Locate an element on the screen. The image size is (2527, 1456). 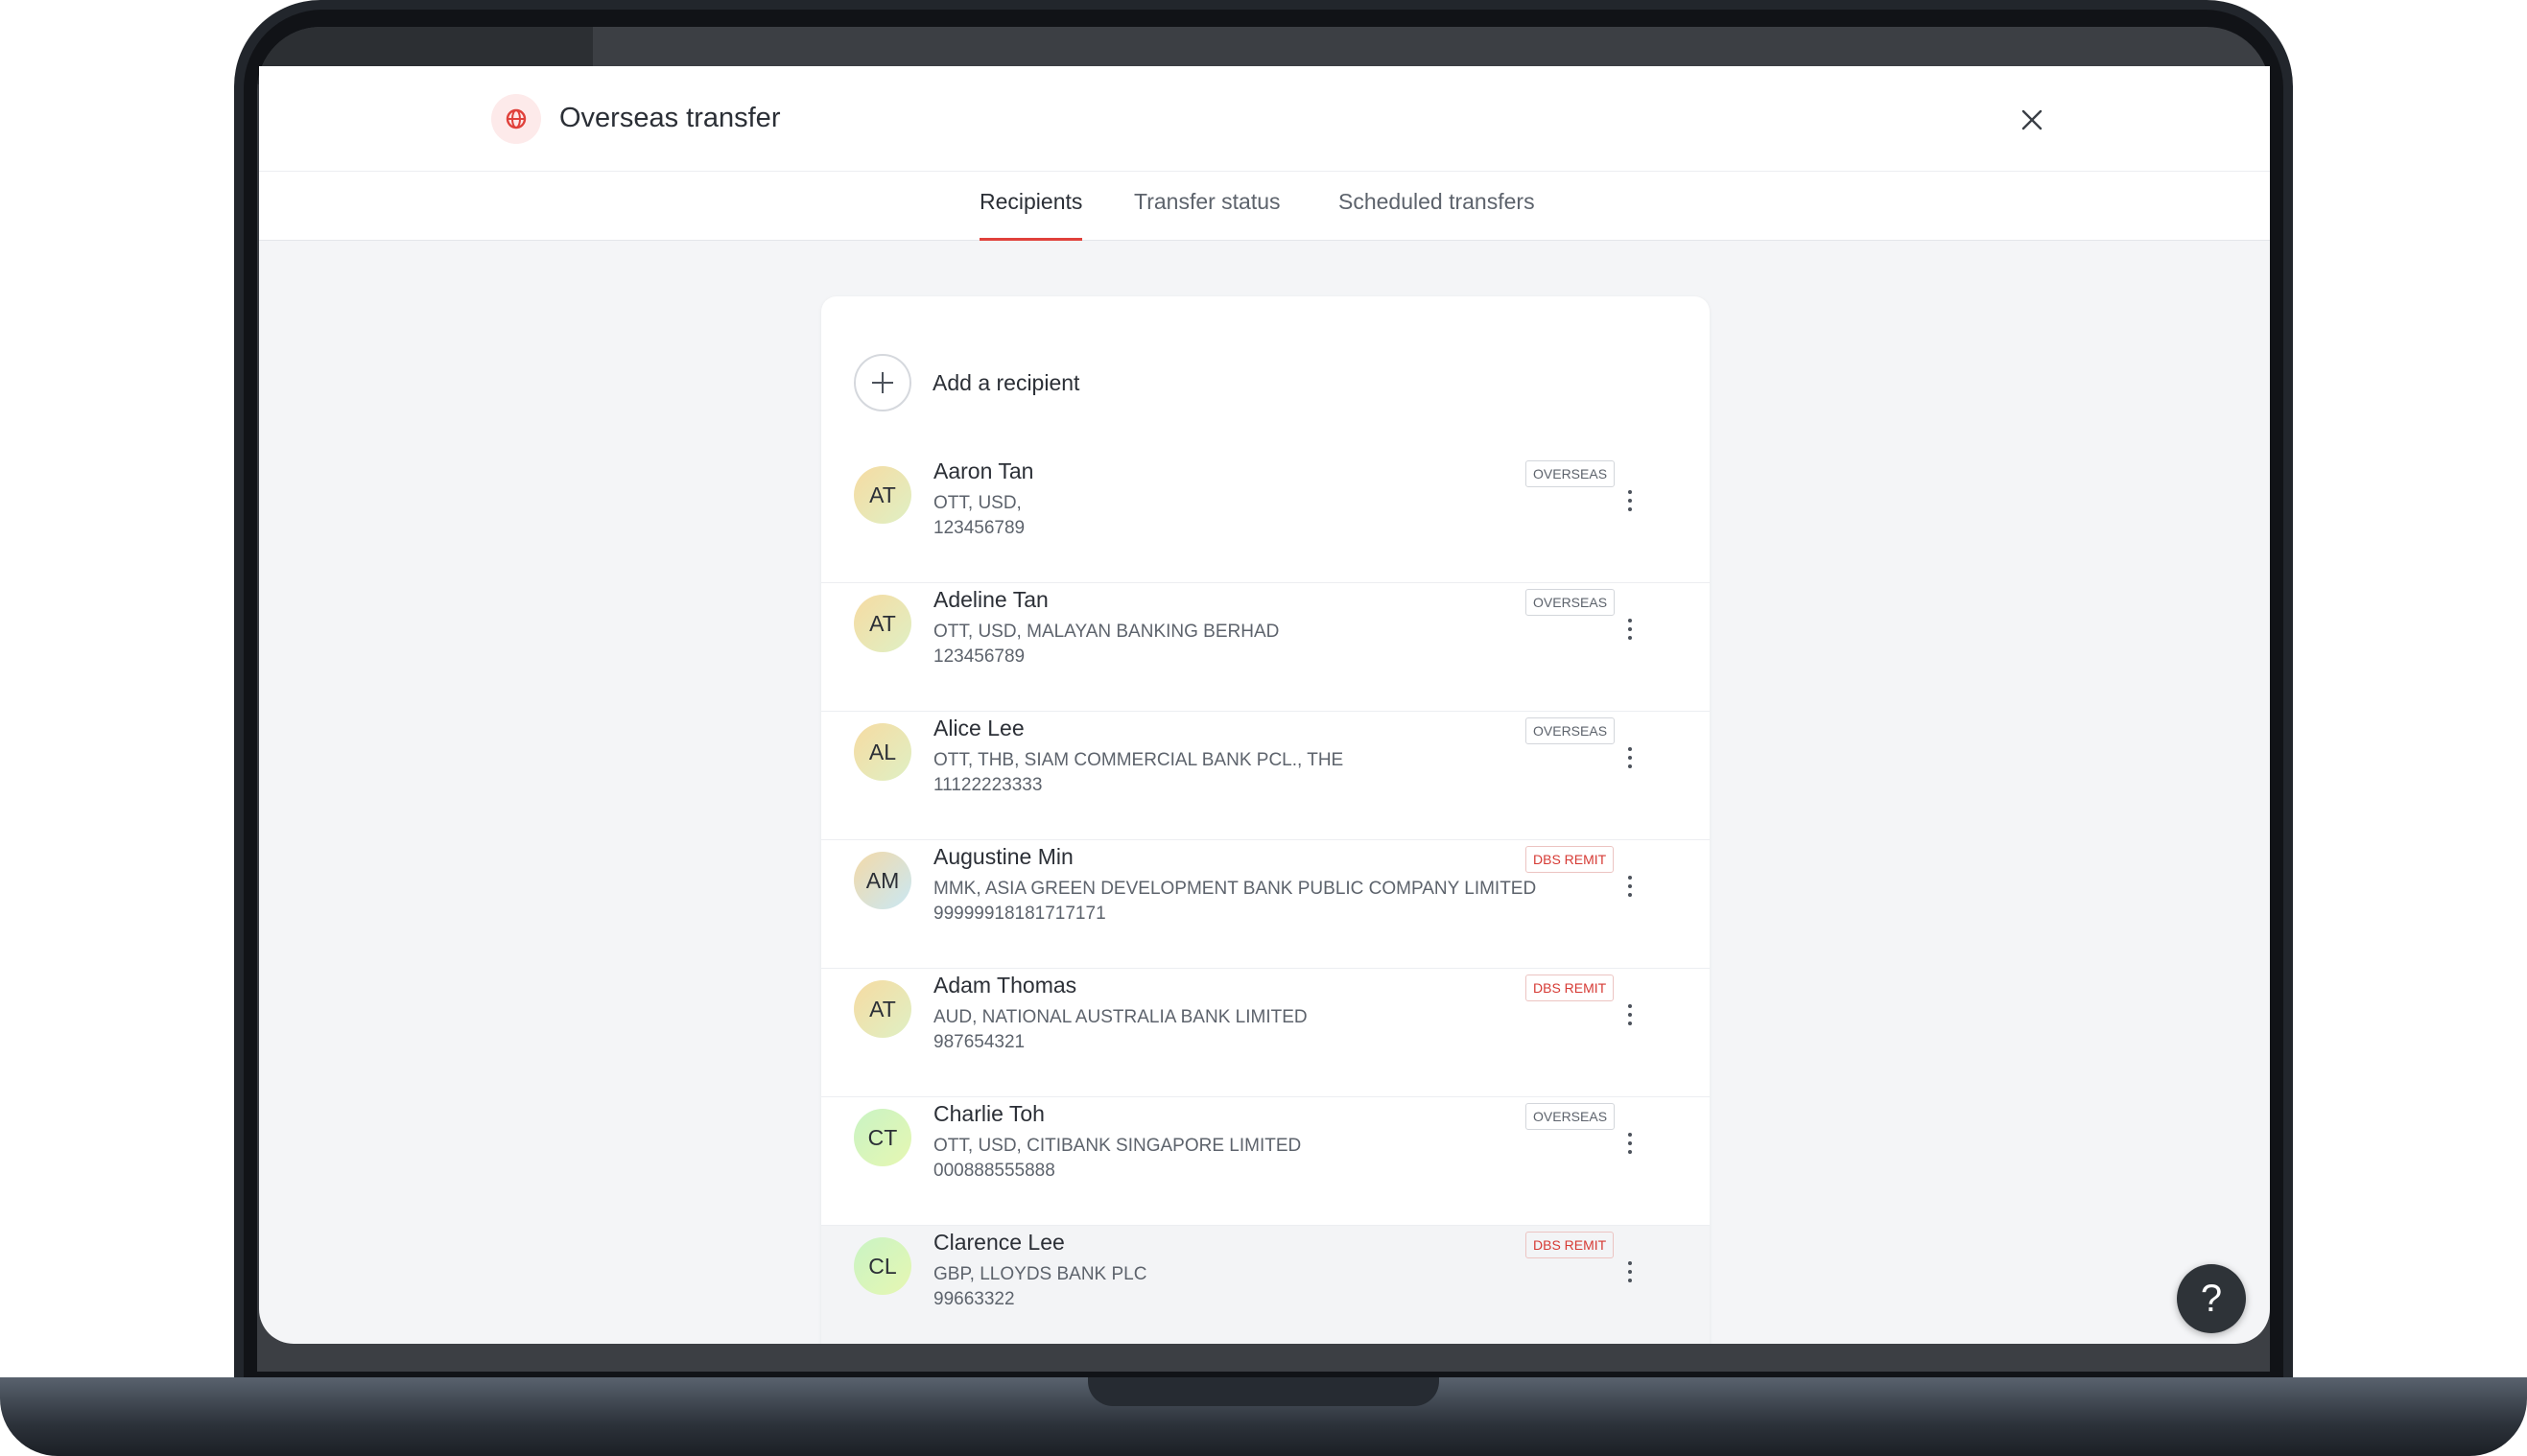
recipient-account-number: 000888555888 is located at coordinates (994, 1171).